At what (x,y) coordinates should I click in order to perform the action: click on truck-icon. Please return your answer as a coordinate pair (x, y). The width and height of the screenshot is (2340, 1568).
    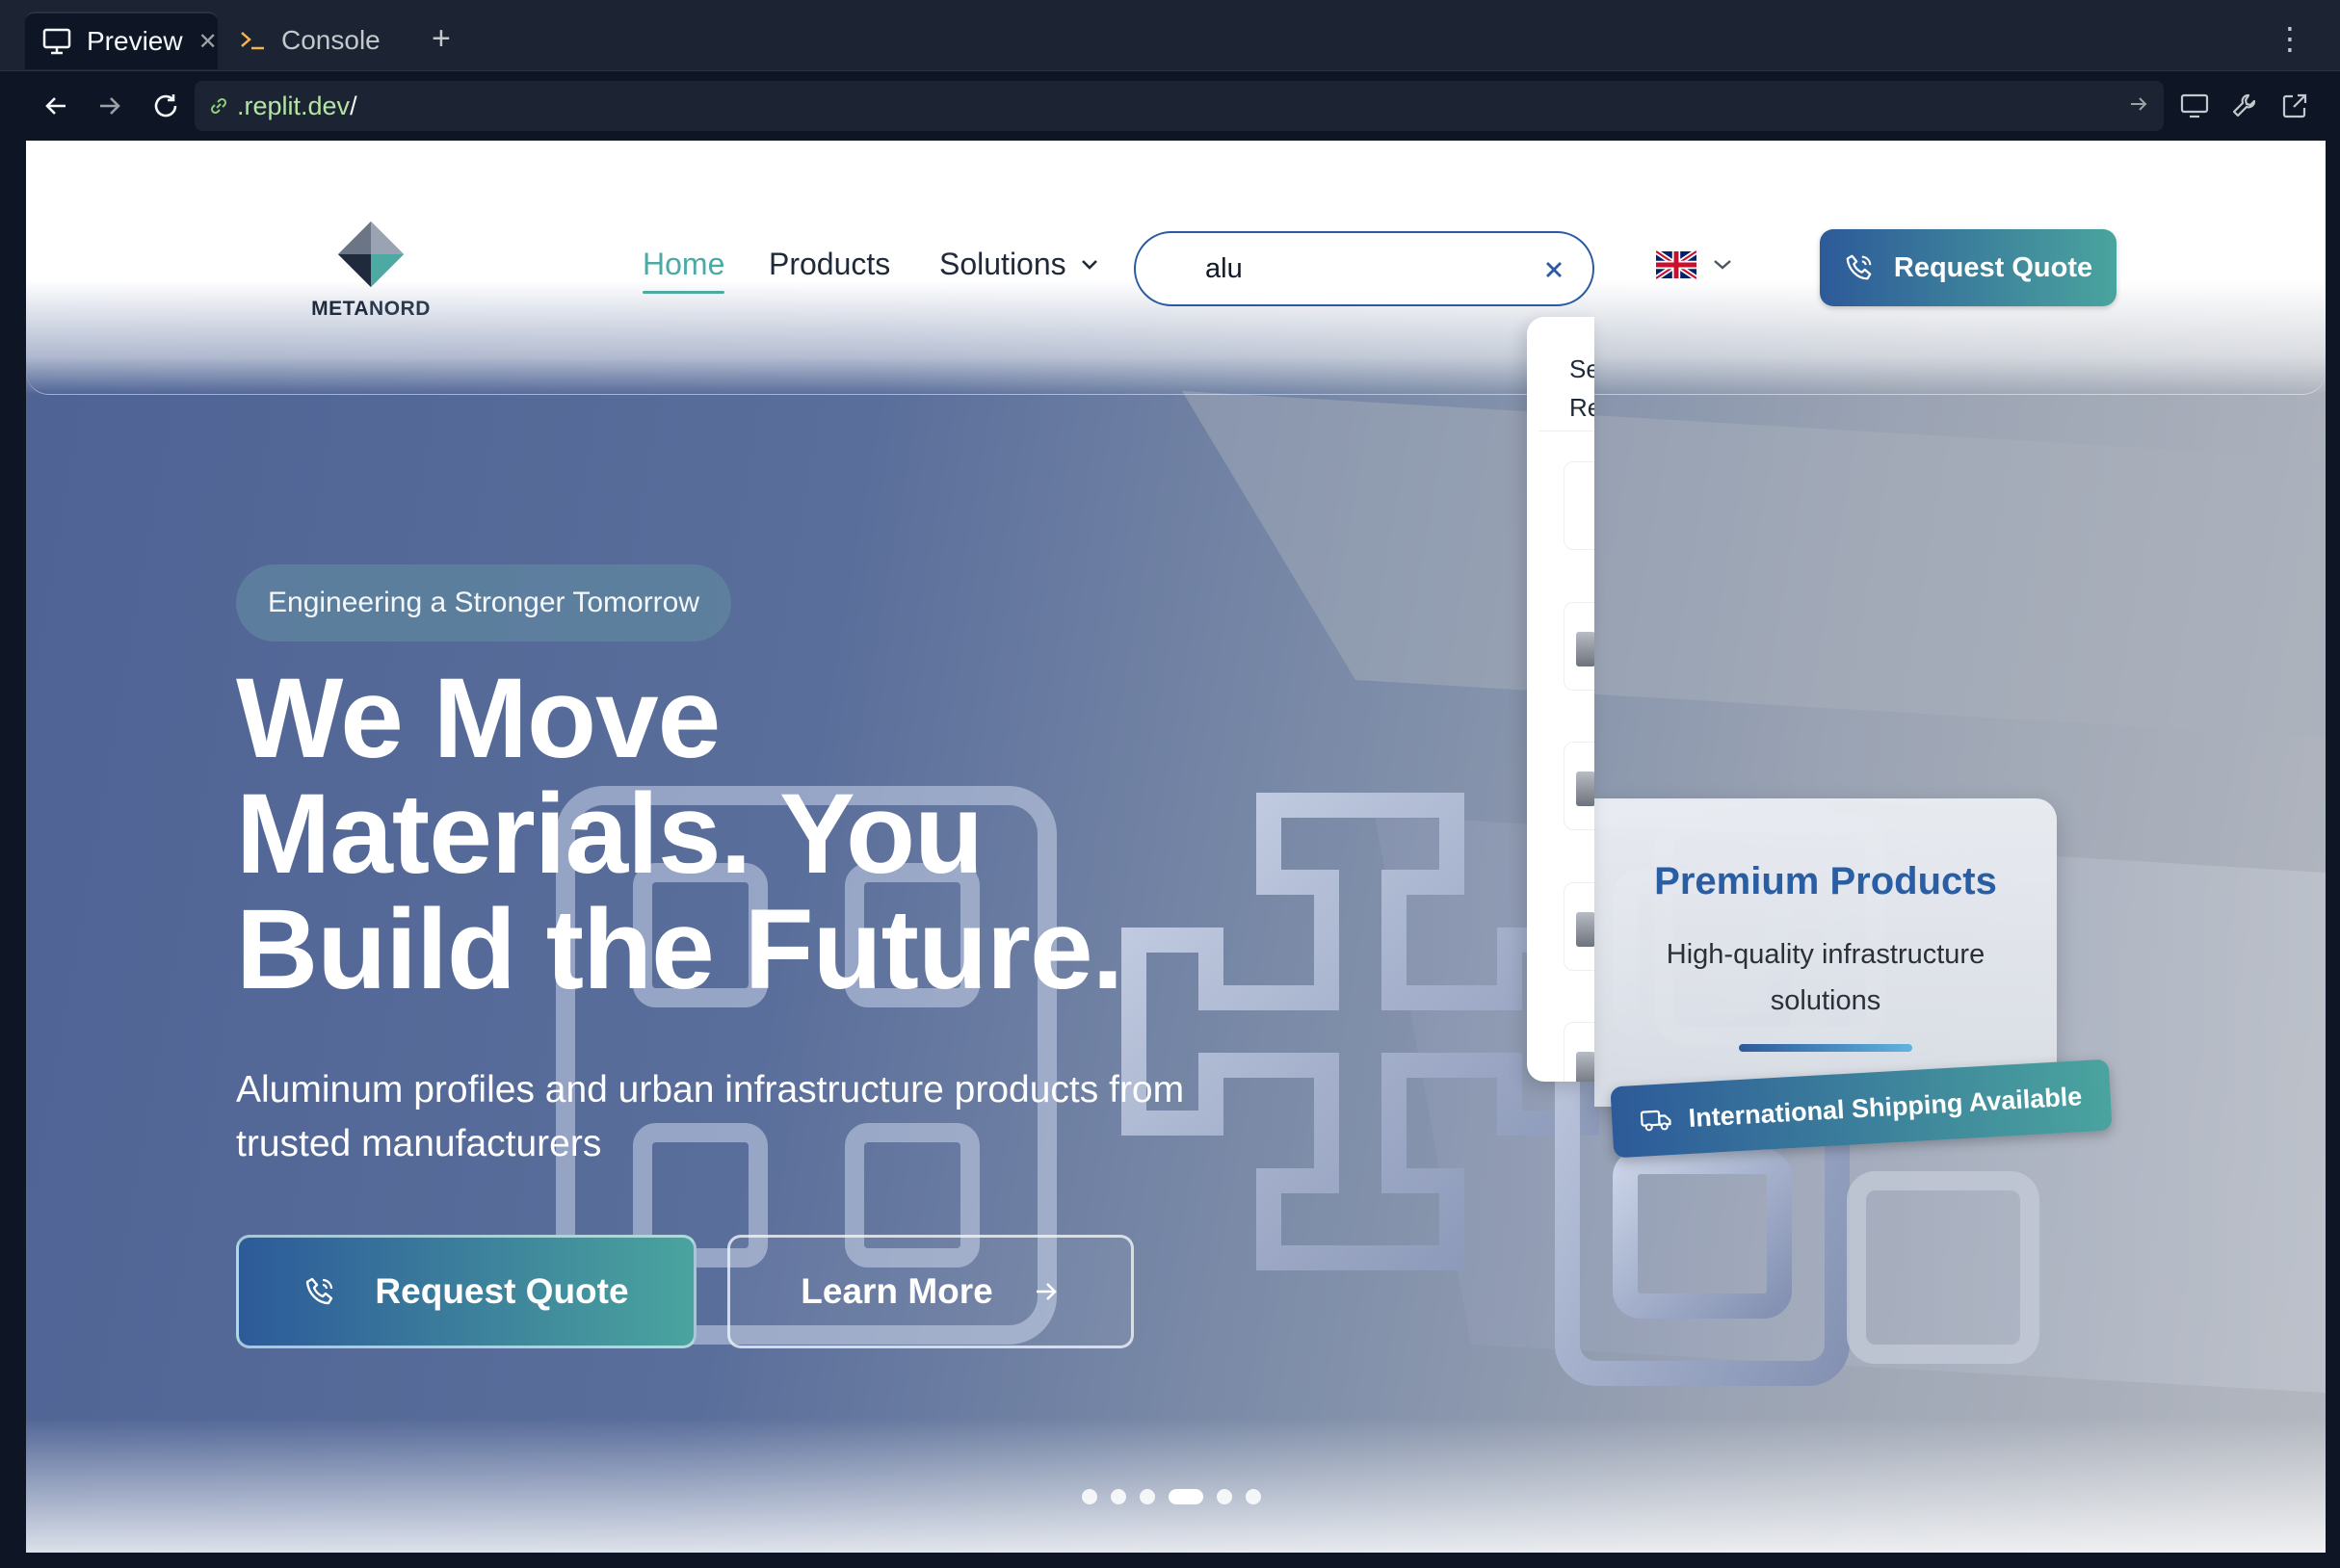
    Looking at the image, I should click on (1656, 1121).